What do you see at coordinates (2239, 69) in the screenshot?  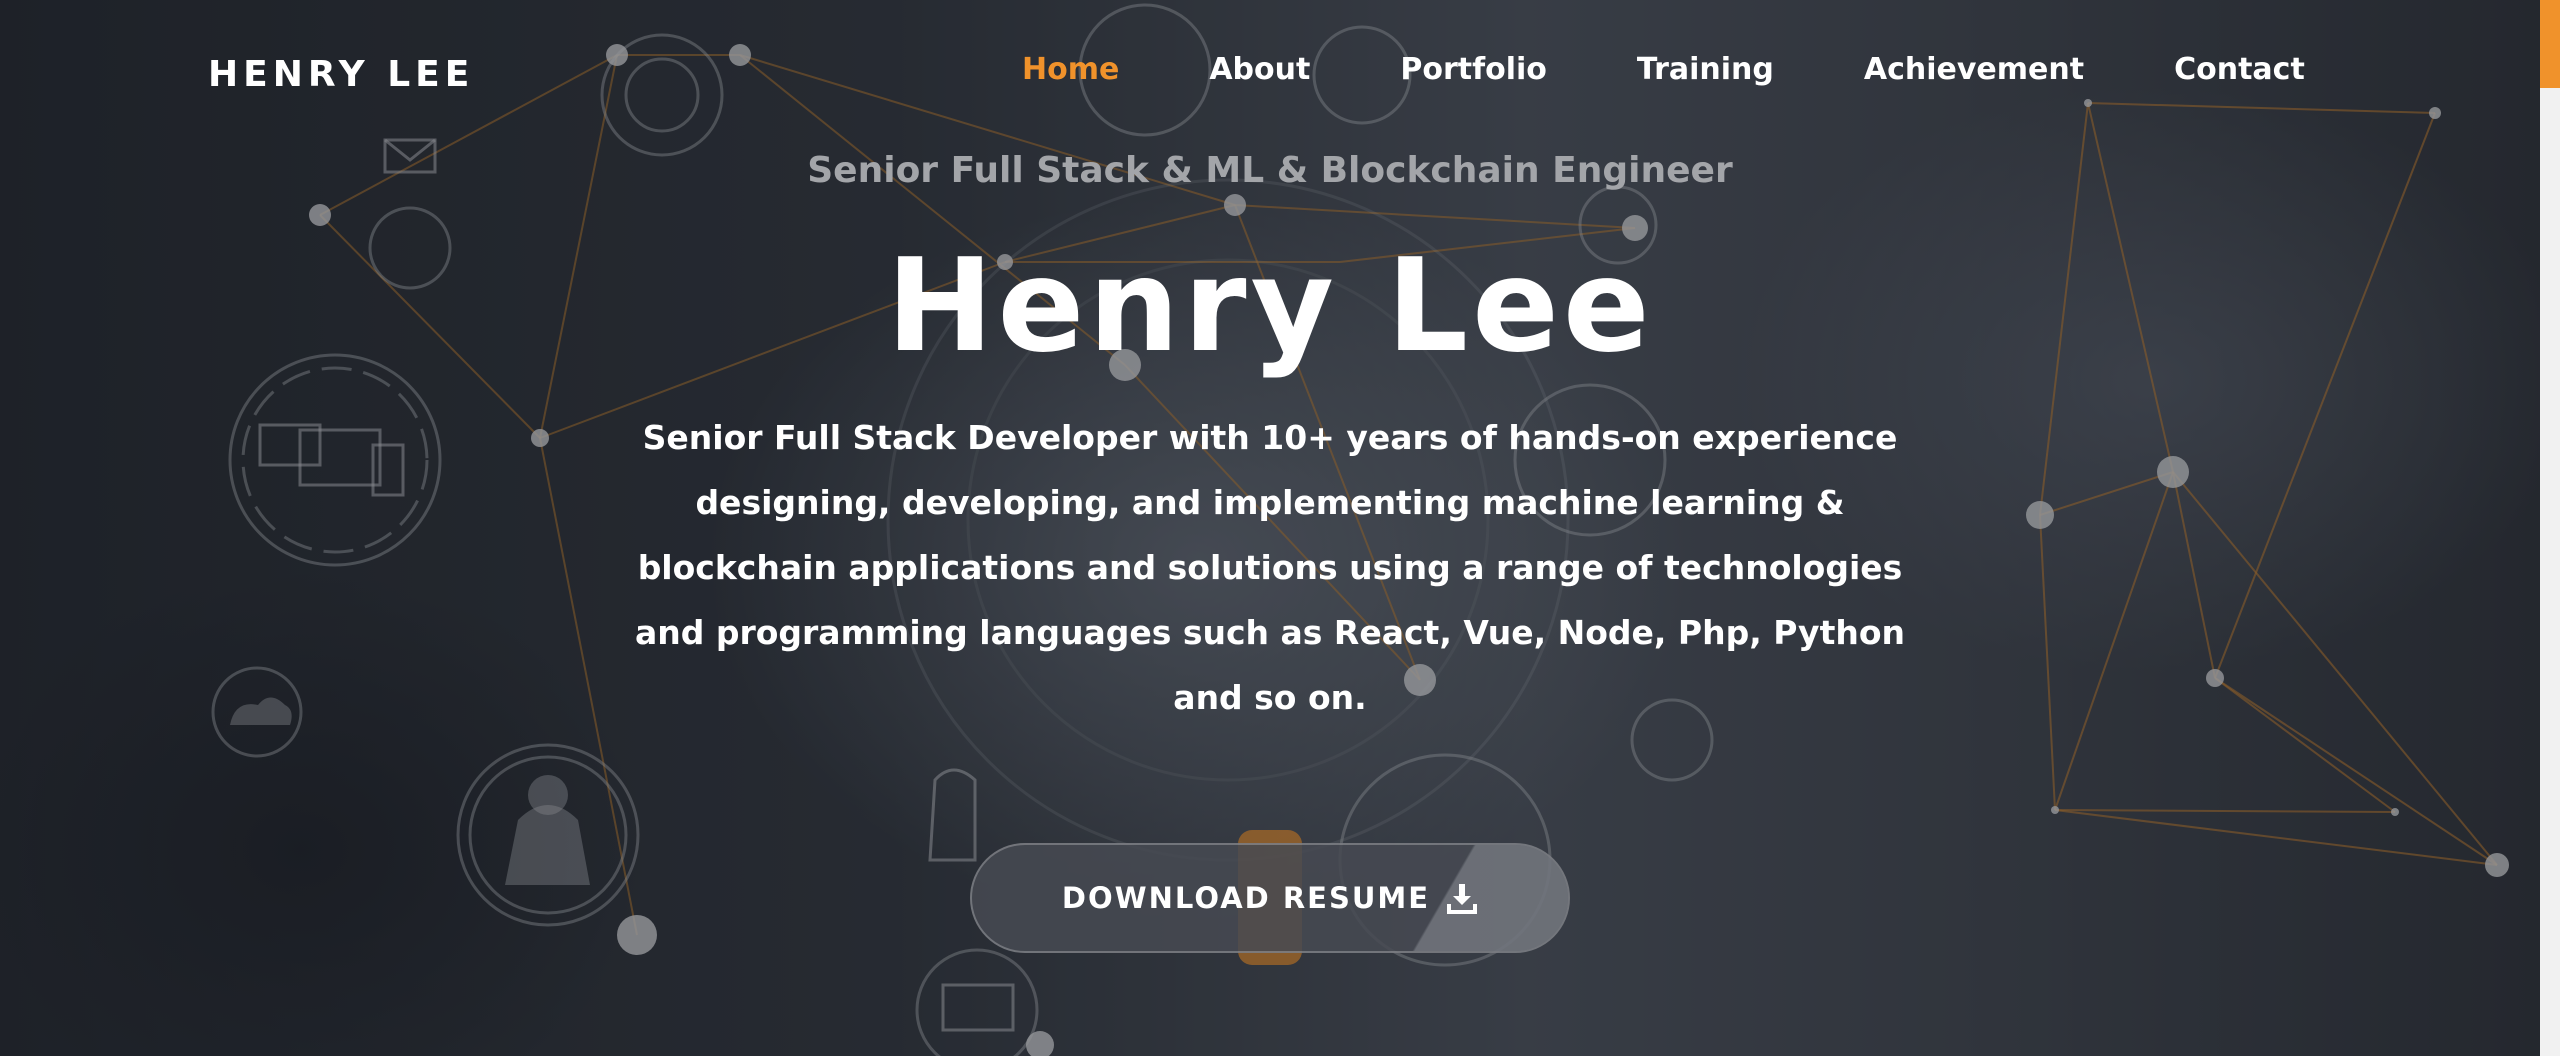 I see `nav-contact: Contact` at bounding box center [2239, 69].